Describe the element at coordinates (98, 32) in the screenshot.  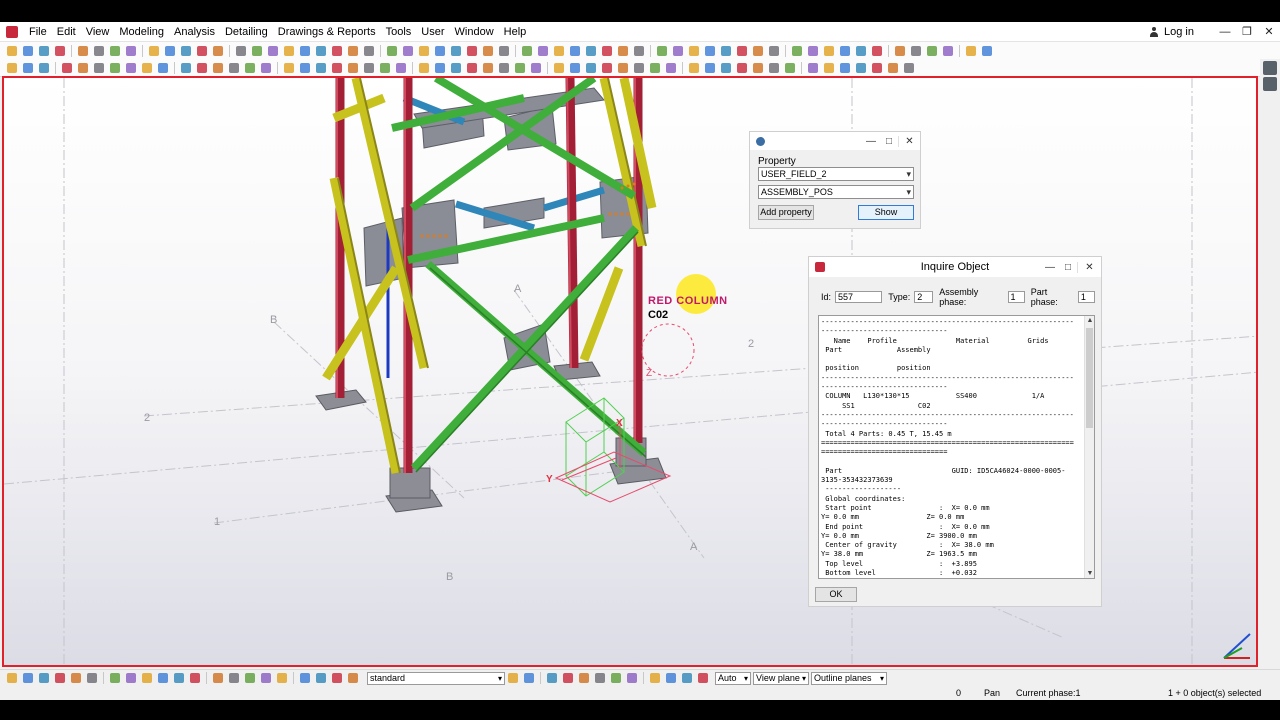
I see `menu-view: View` at that location.